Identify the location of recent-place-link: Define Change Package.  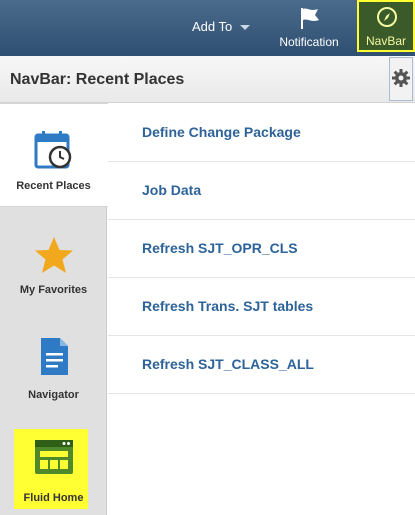
(221, 132).